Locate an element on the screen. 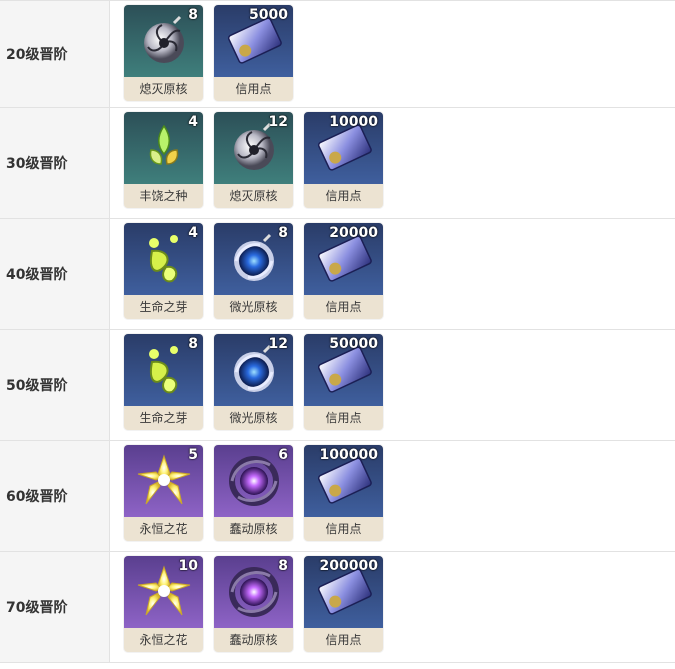 The image size is (675, 669). abundance-seed-icon is located at coordinates (164, 148).